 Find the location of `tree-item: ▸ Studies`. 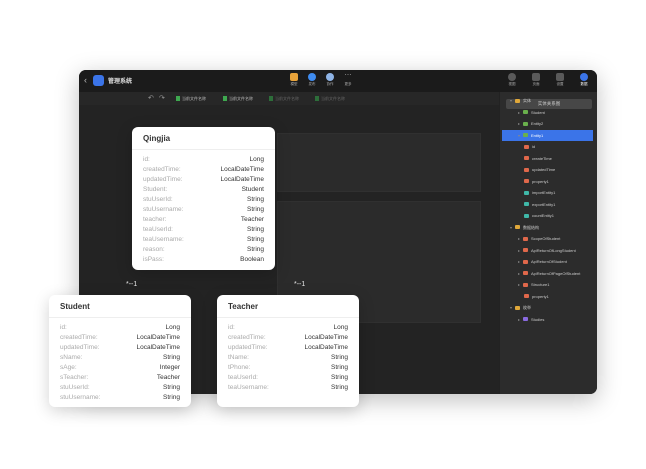

tree-item: ▸ Studies is located at coordinates (547, 319).